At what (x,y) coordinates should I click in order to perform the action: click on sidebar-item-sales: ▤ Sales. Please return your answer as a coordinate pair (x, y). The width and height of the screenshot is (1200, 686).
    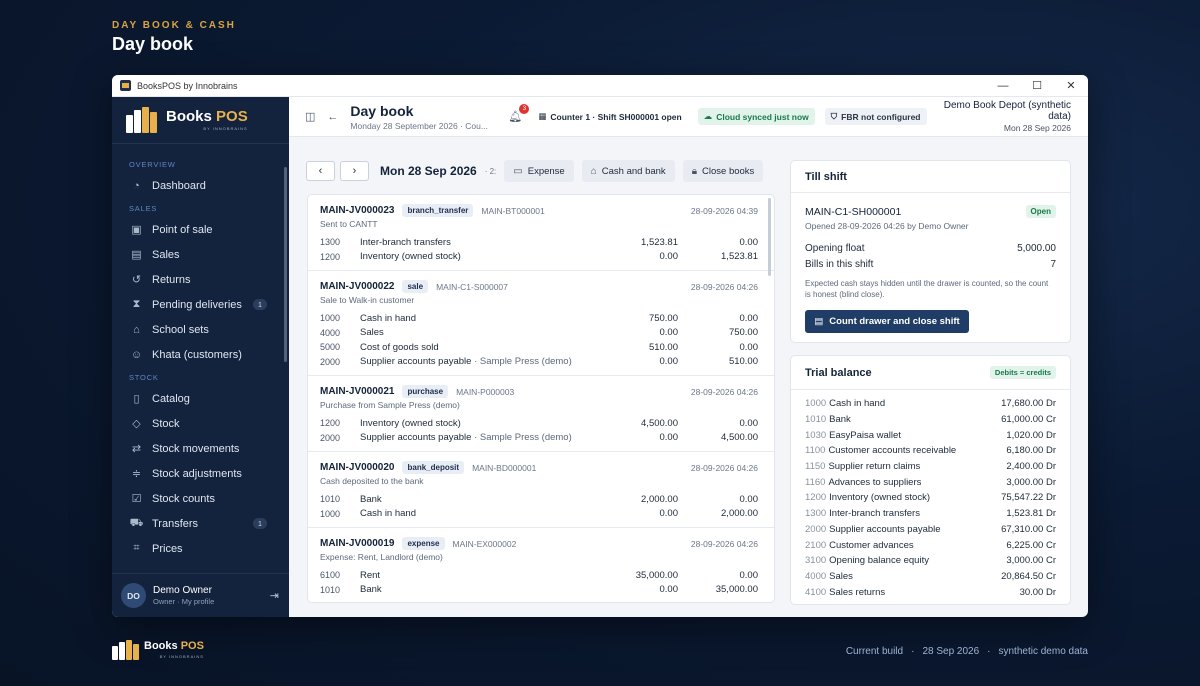
    Looking at the image, I should click on (200, 254).